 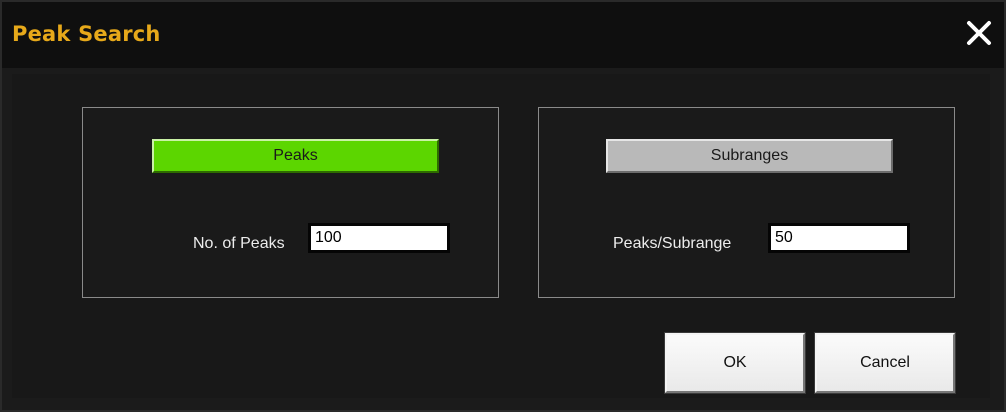 What do you see at coordinates (239, 243) in the screenshot?
I see `no-of-peaks-label: No. of Peaks` at bounding box center [239, 243].